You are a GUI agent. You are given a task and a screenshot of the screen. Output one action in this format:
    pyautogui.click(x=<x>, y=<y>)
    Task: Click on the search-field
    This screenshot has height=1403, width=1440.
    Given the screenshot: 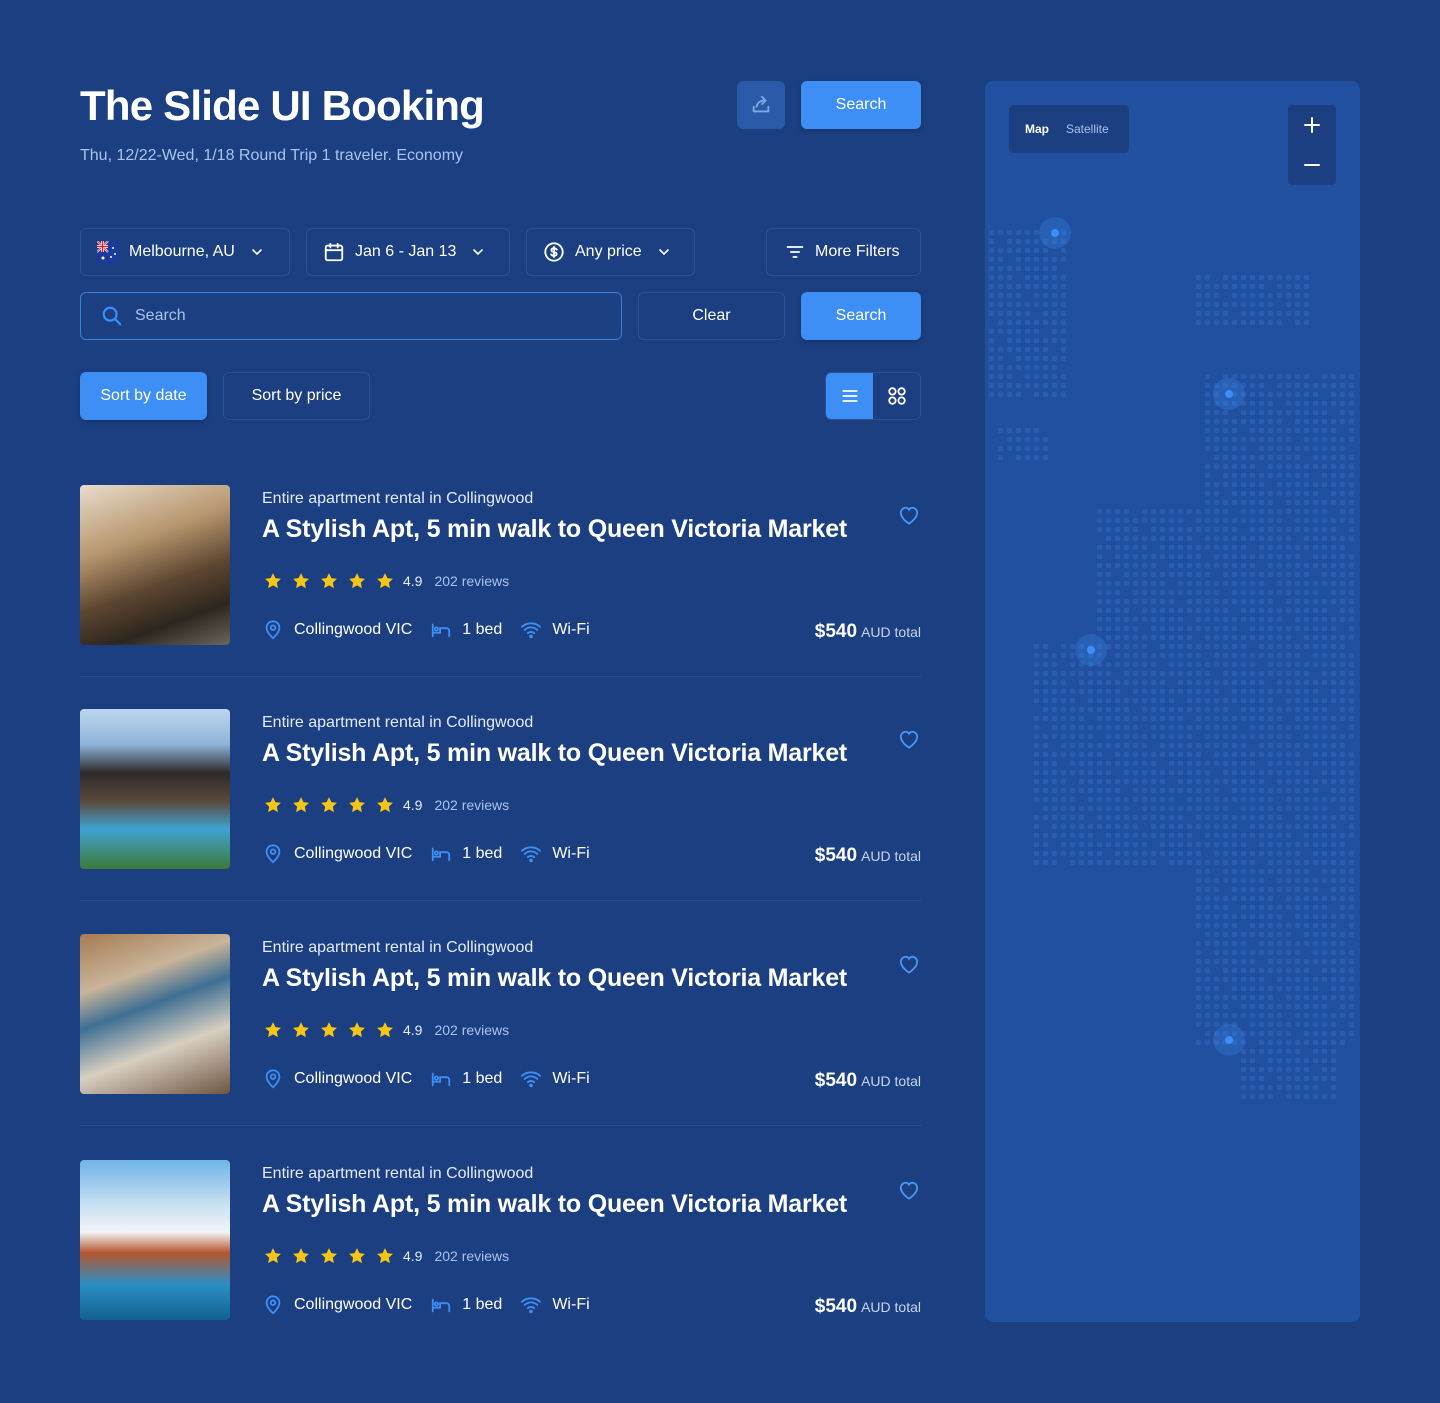 What is the action you would take?
    pyautogui.click(x=351, y=316)
    